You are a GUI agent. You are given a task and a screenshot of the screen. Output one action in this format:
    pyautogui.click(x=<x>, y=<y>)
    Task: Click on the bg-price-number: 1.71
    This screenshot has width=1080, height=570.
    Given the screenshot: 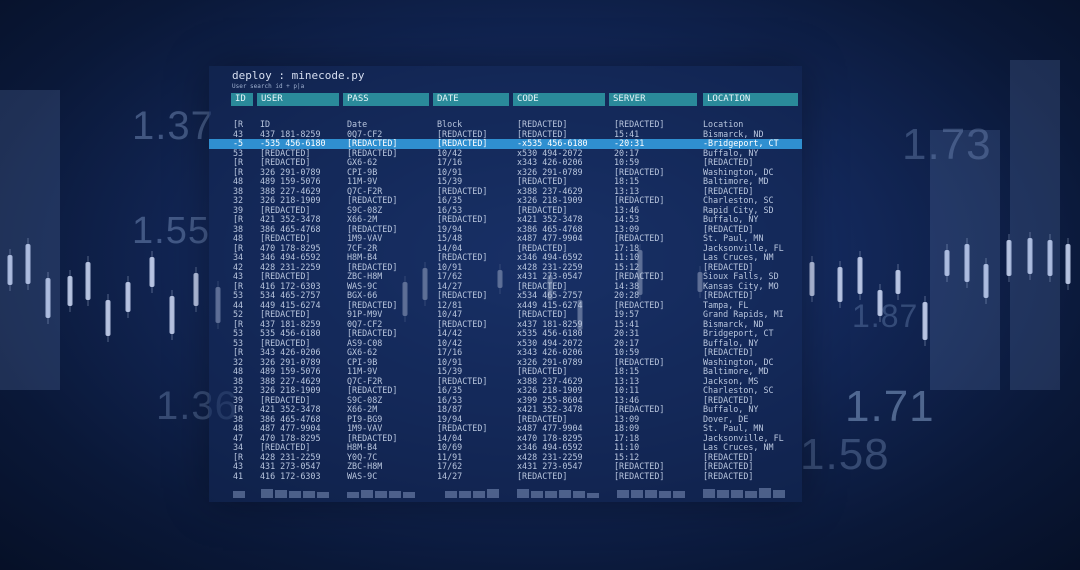 What is the action you would take?
    pyautogui.click(x=890, y=406)
    